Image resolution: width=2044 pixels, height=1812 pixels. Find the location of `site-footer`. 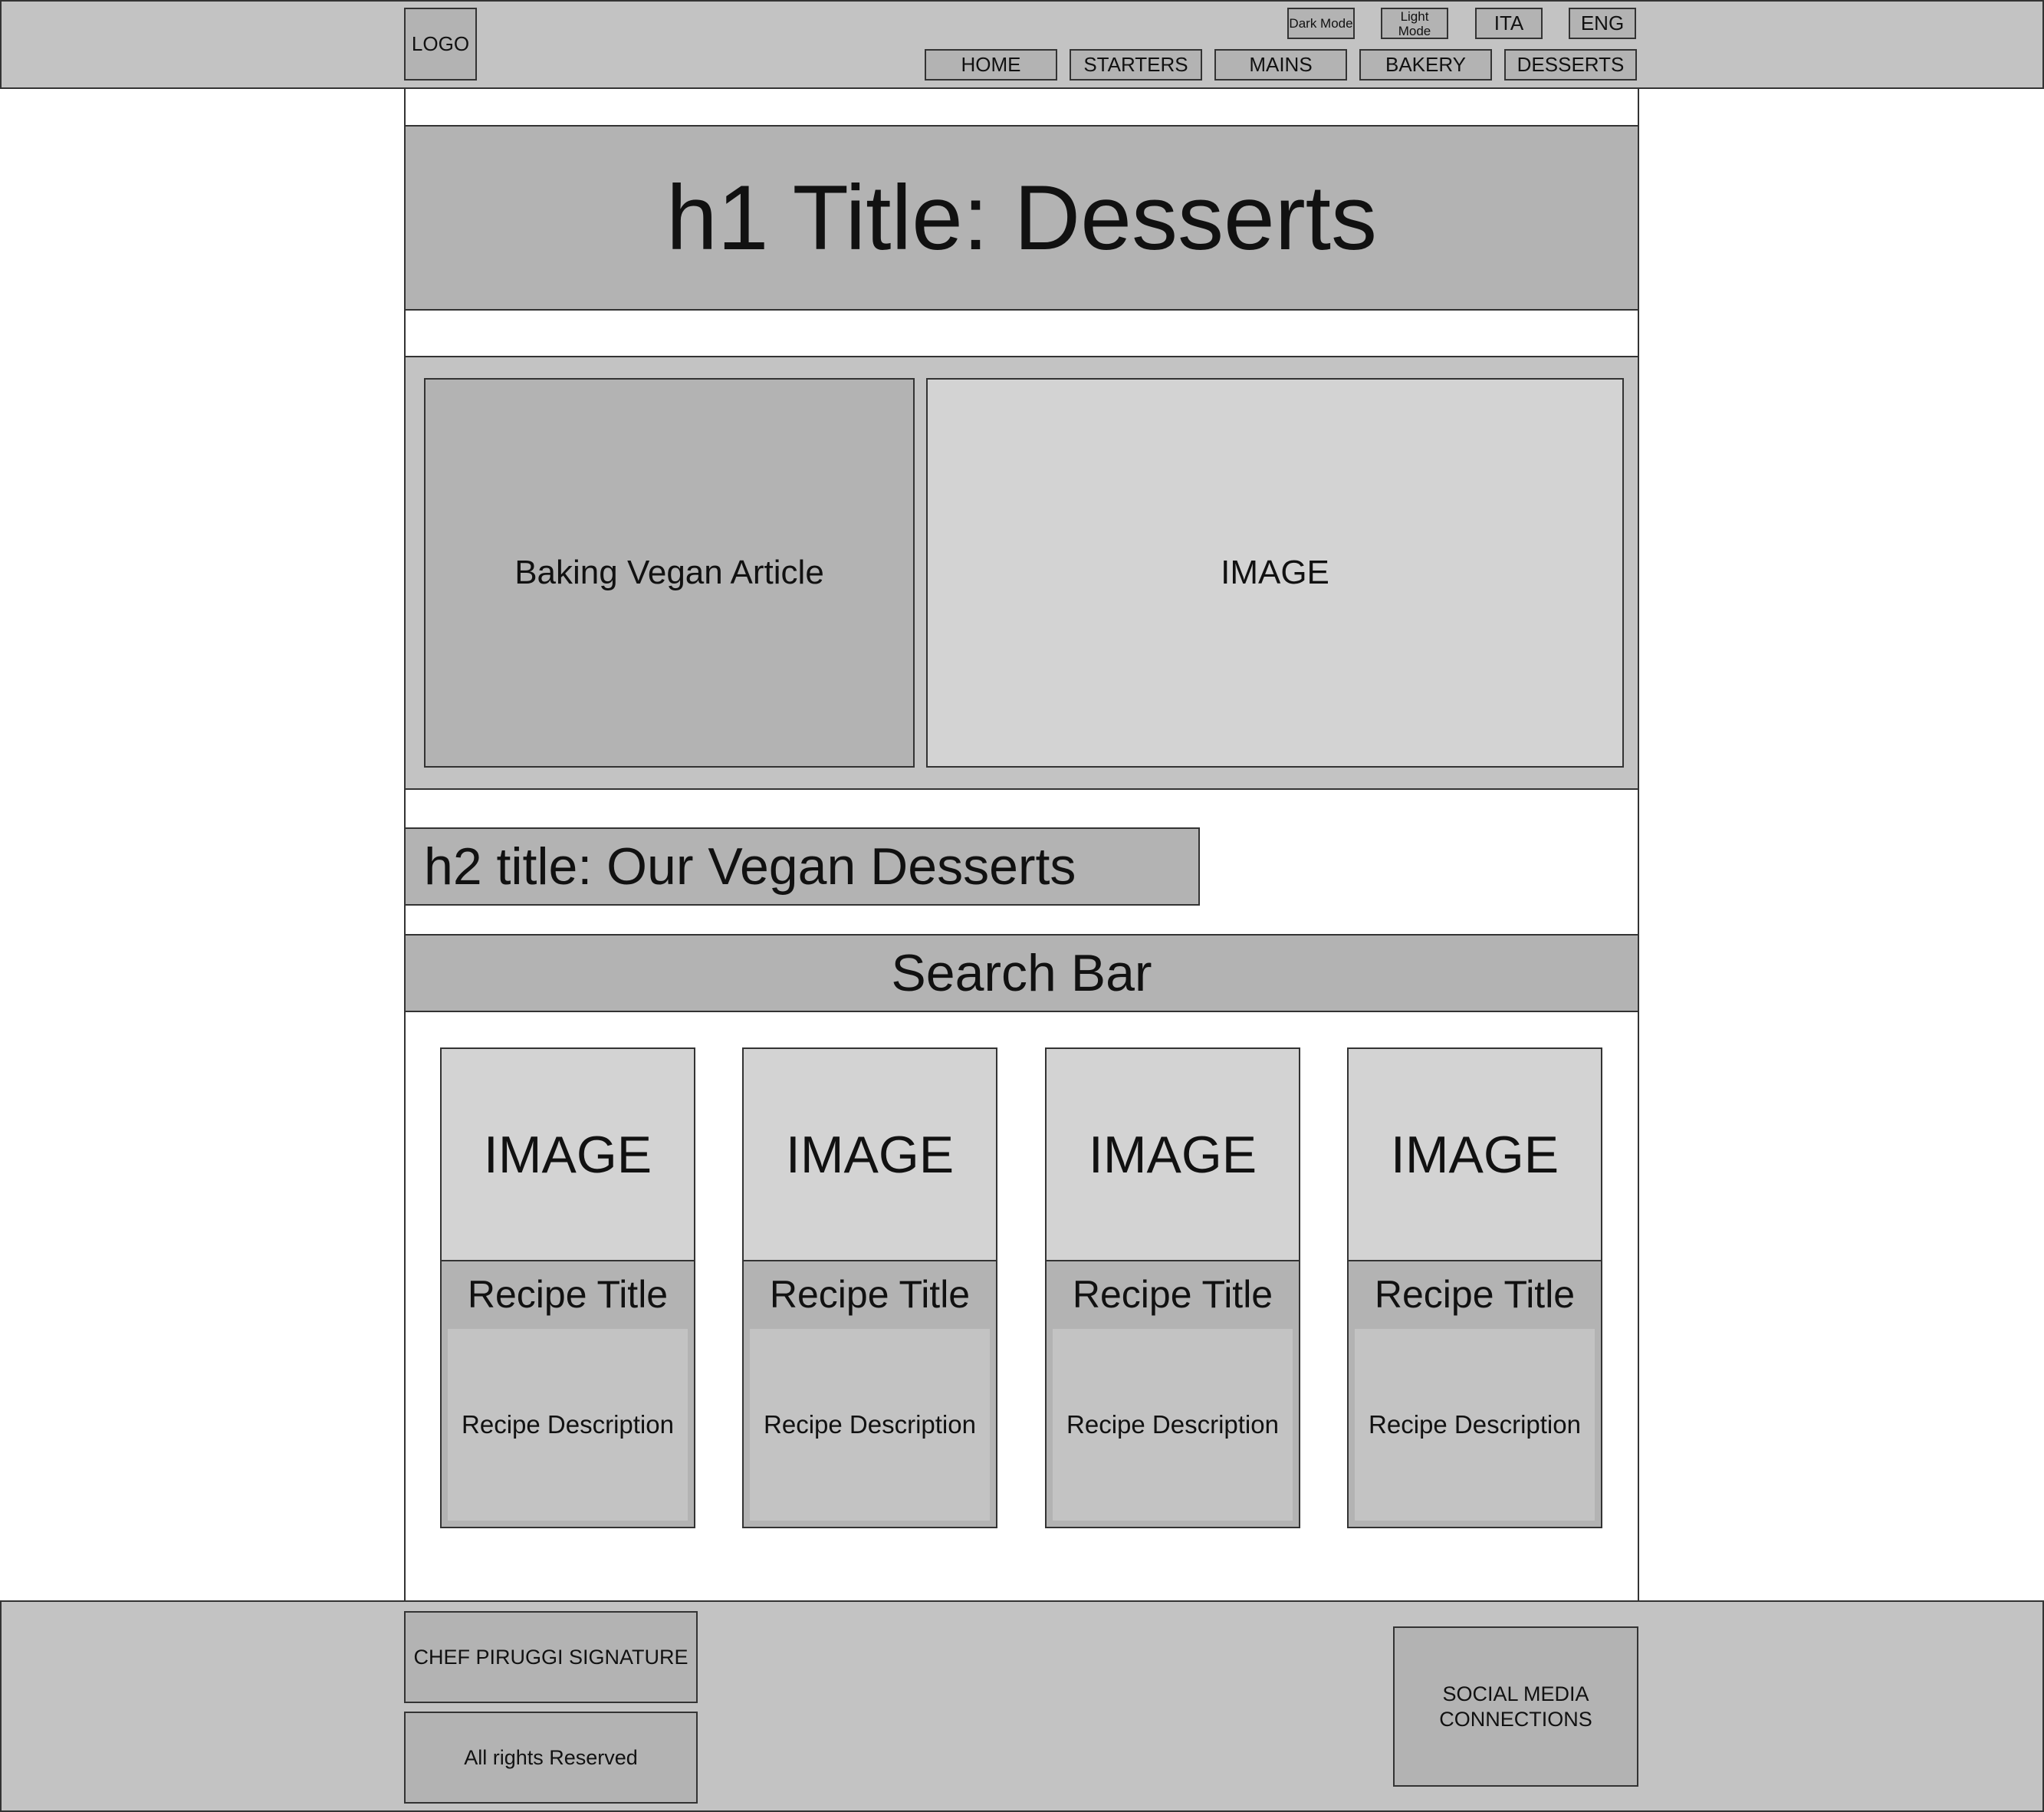

site-footer is located at coordinates (1022, 1706).